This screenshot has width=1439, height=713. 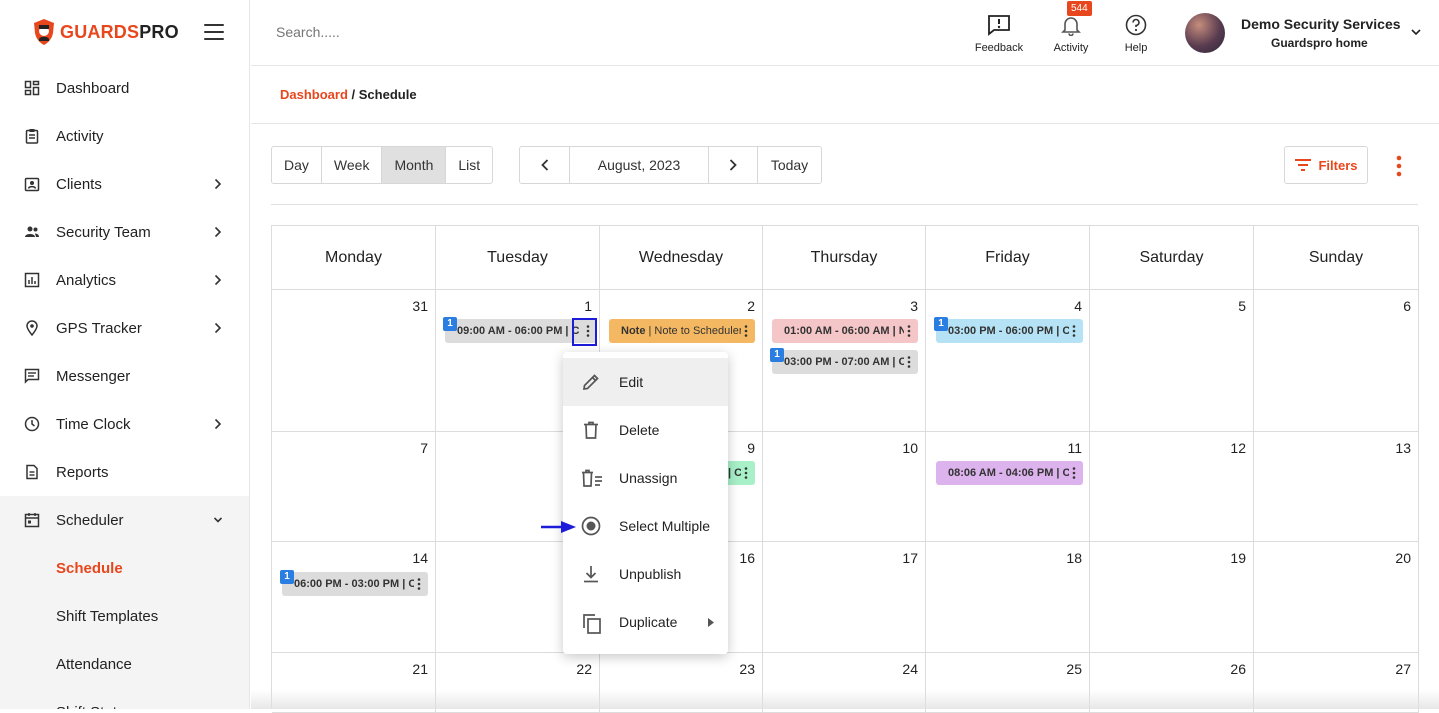 I want to click on menu-toggle-icon, so click(x=214, y=32).